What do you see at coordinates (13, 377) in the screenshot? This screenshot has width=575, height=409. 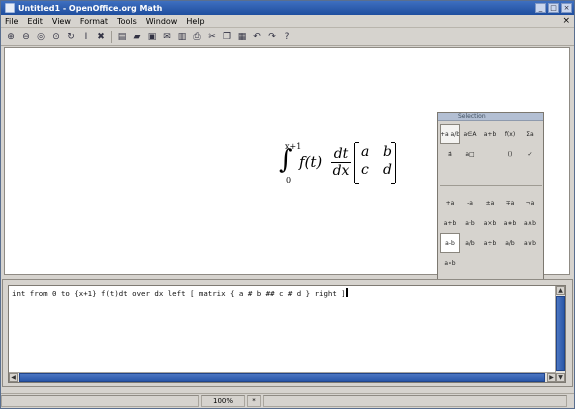 I see `scroll-left-icon: ◀` at bounding box center [13, 377].